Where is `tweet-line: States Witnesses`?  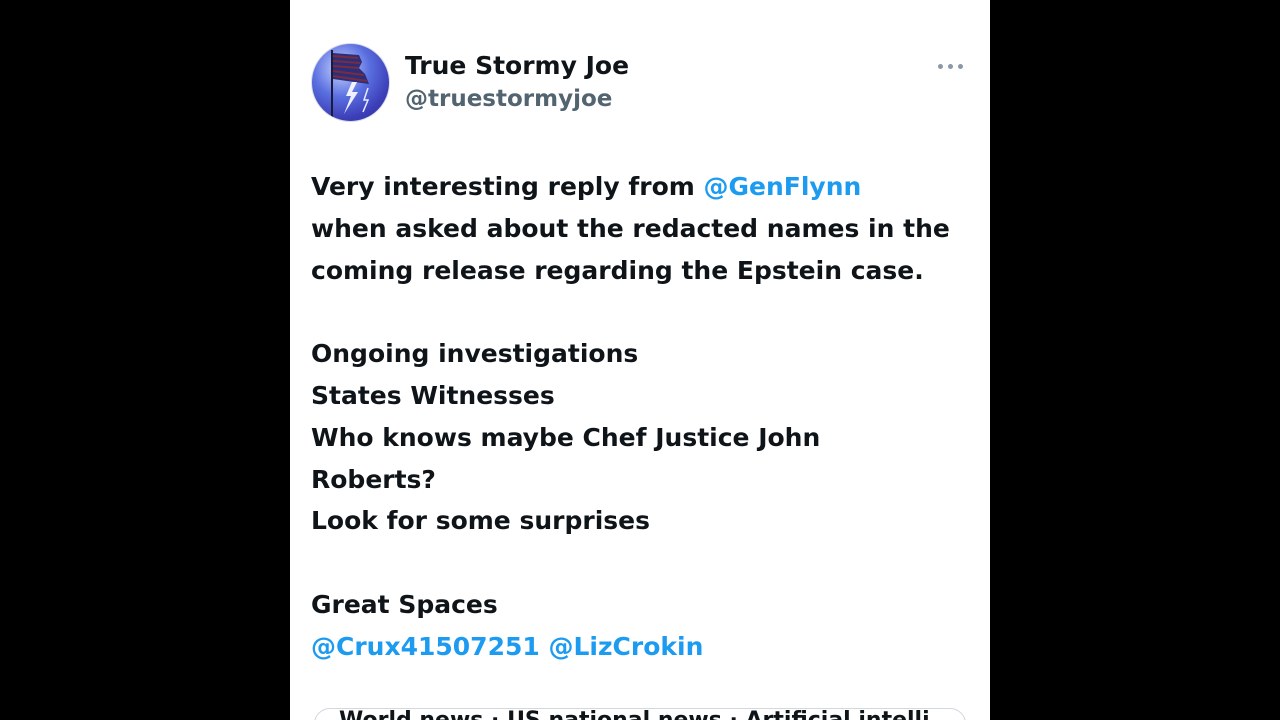 tweet-line: States Witnesses is located at coordinates (433, 395).